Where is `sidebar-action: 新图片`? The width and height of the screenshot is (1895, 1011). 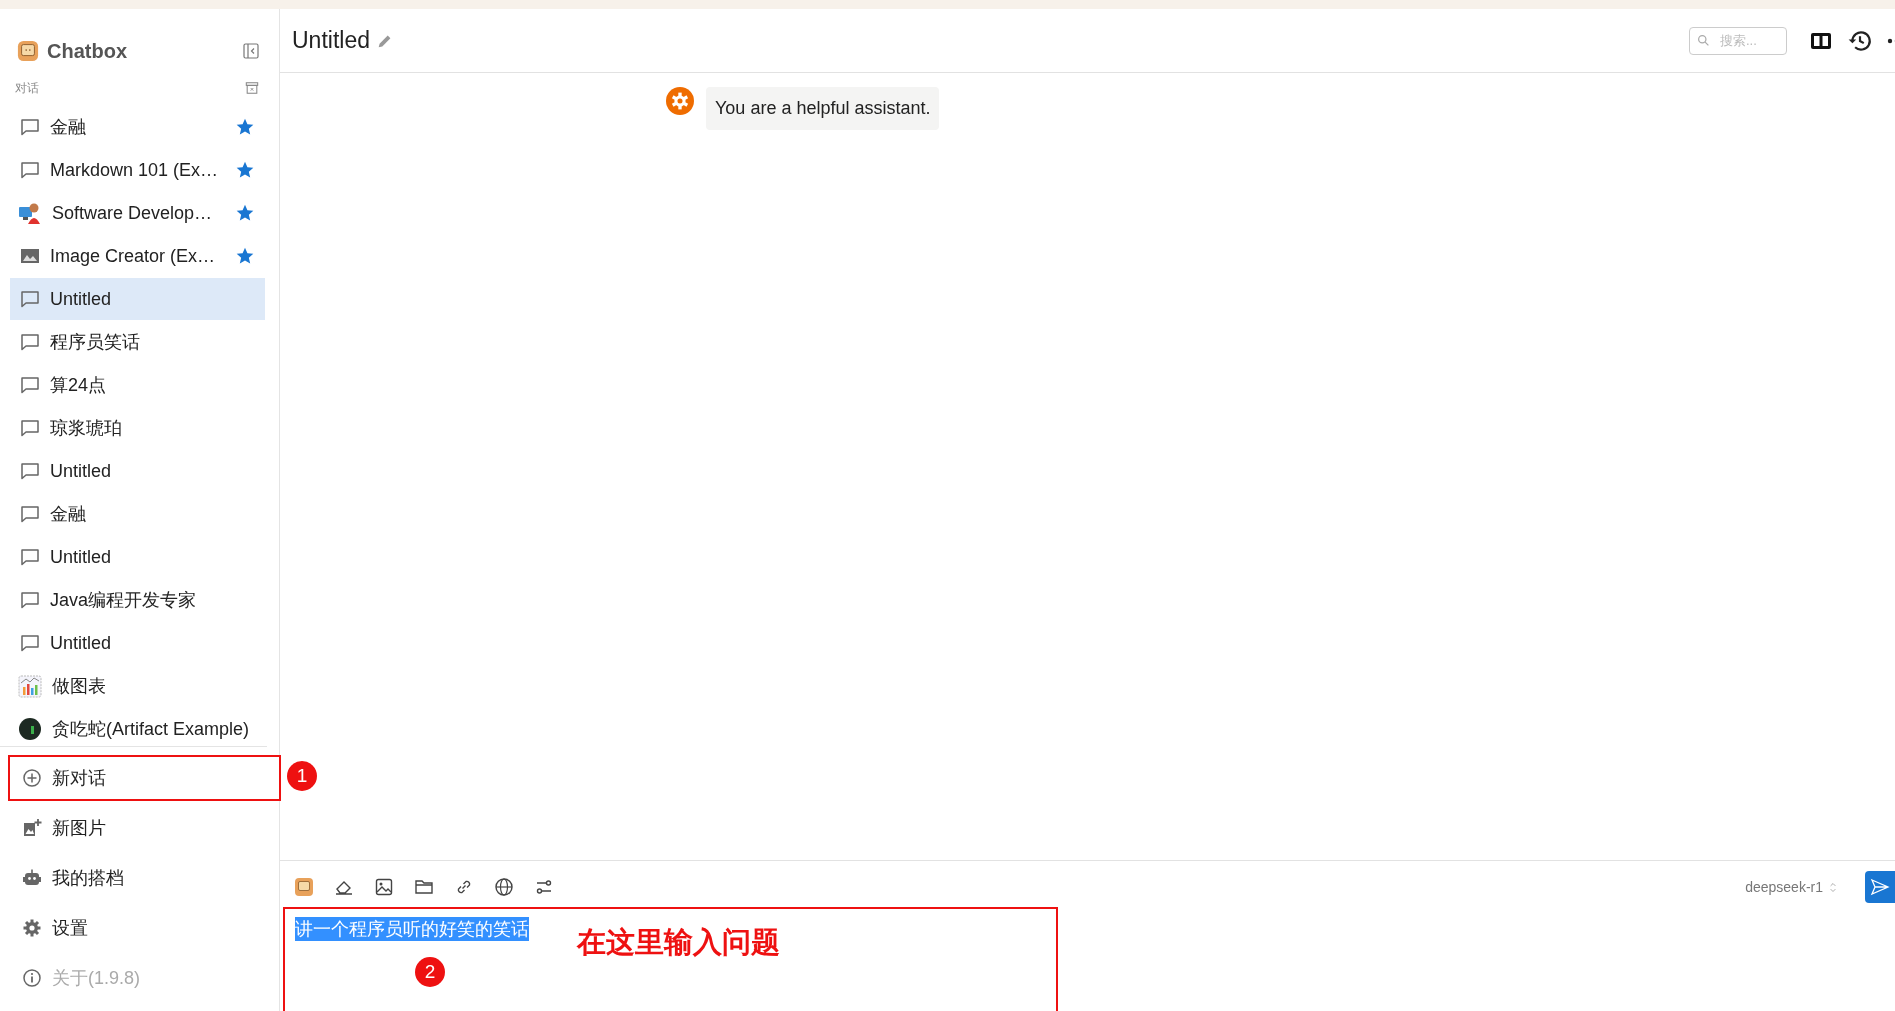
sidebar-action: 新图片 is located at coordinates (144, 828).